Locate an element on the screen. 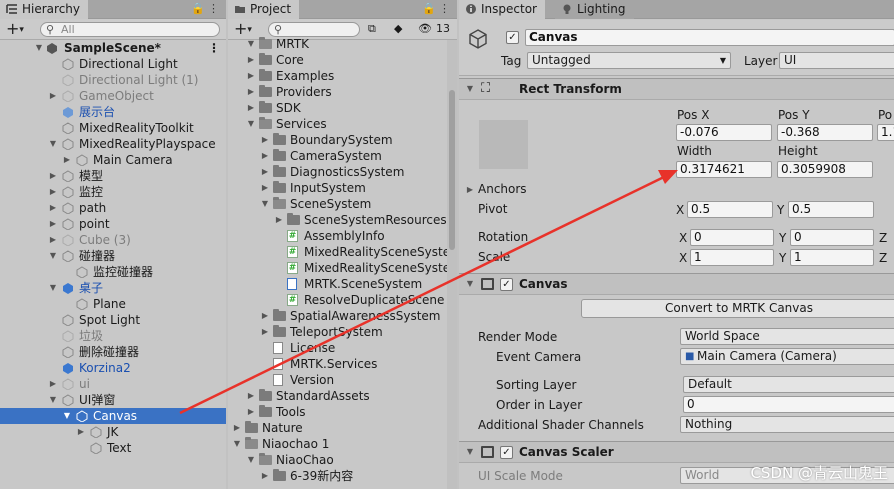 This screenshot has width=894, height=489. tab-inspector: Inspector is located at coordinates (502, 9).